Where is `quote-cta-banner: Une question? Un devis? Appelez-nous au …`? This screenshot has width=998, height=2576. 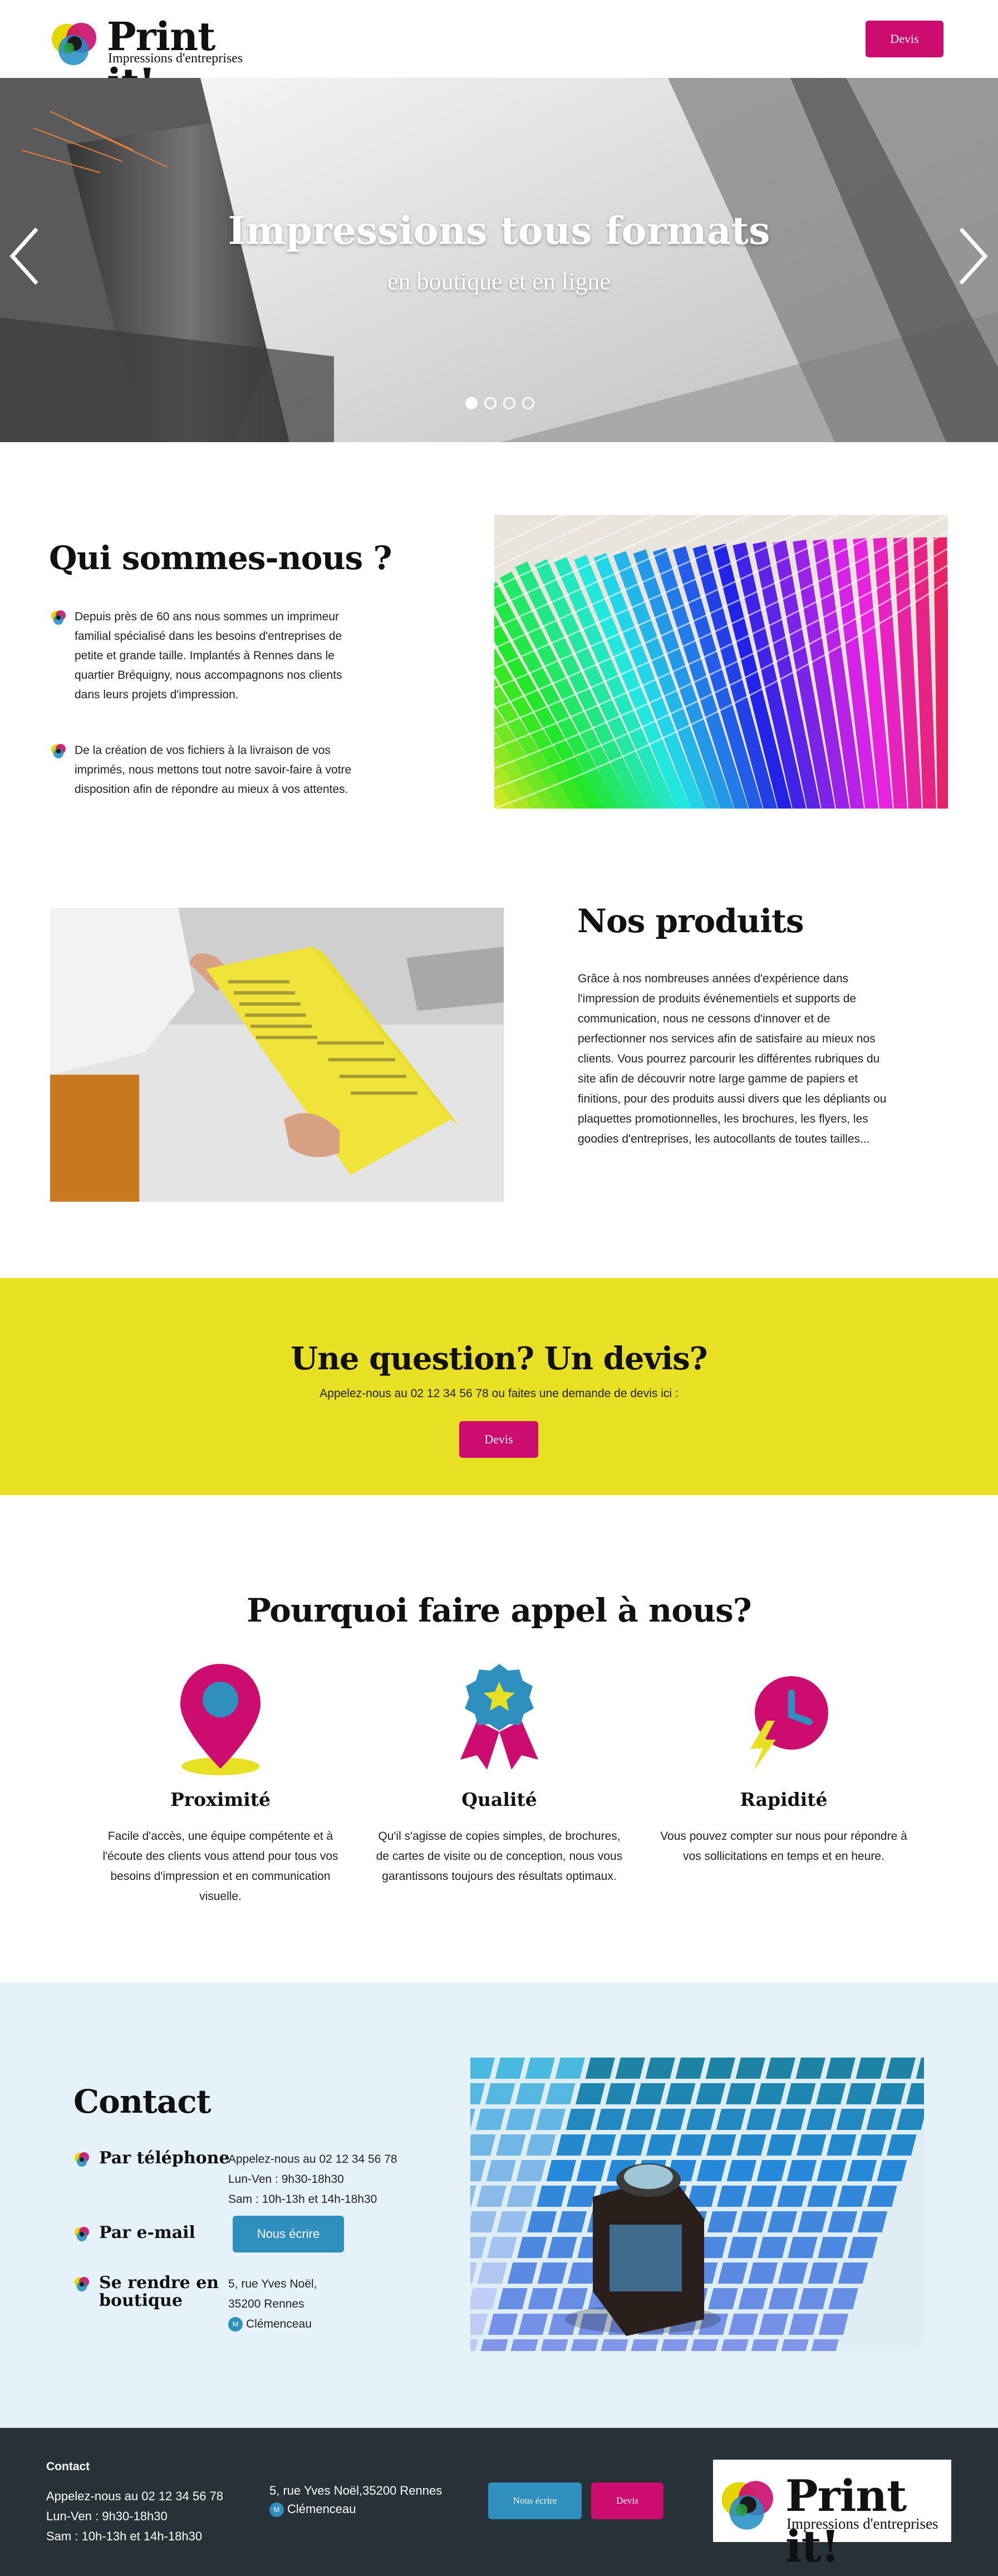
quote-cta-banner: Une question? Un devis? Appelez-nous au … is located at coordinates (499, 1386).